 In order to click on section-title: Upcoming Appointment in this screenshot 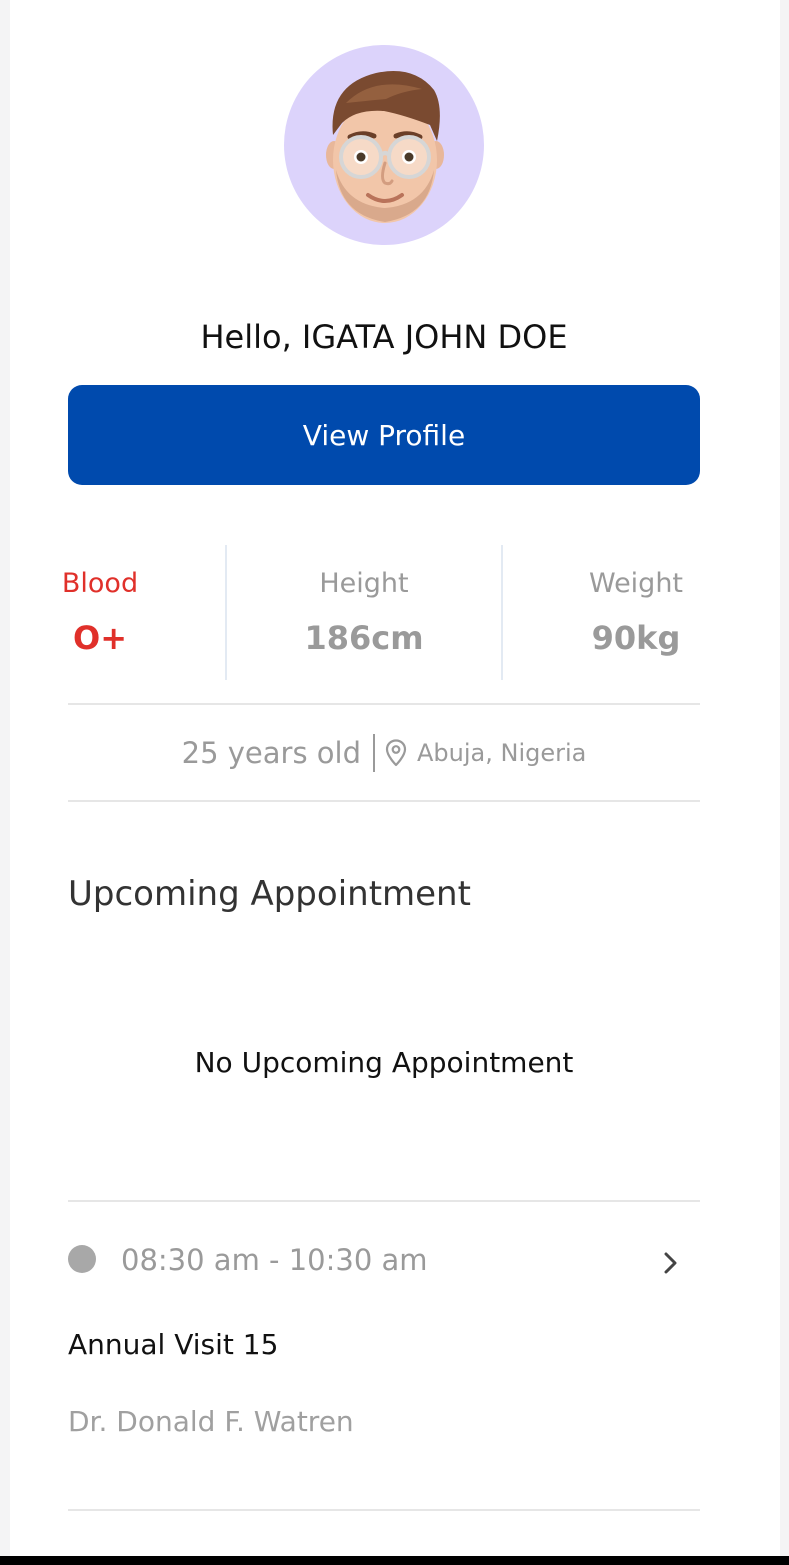, I will do `click(269, 894)`.